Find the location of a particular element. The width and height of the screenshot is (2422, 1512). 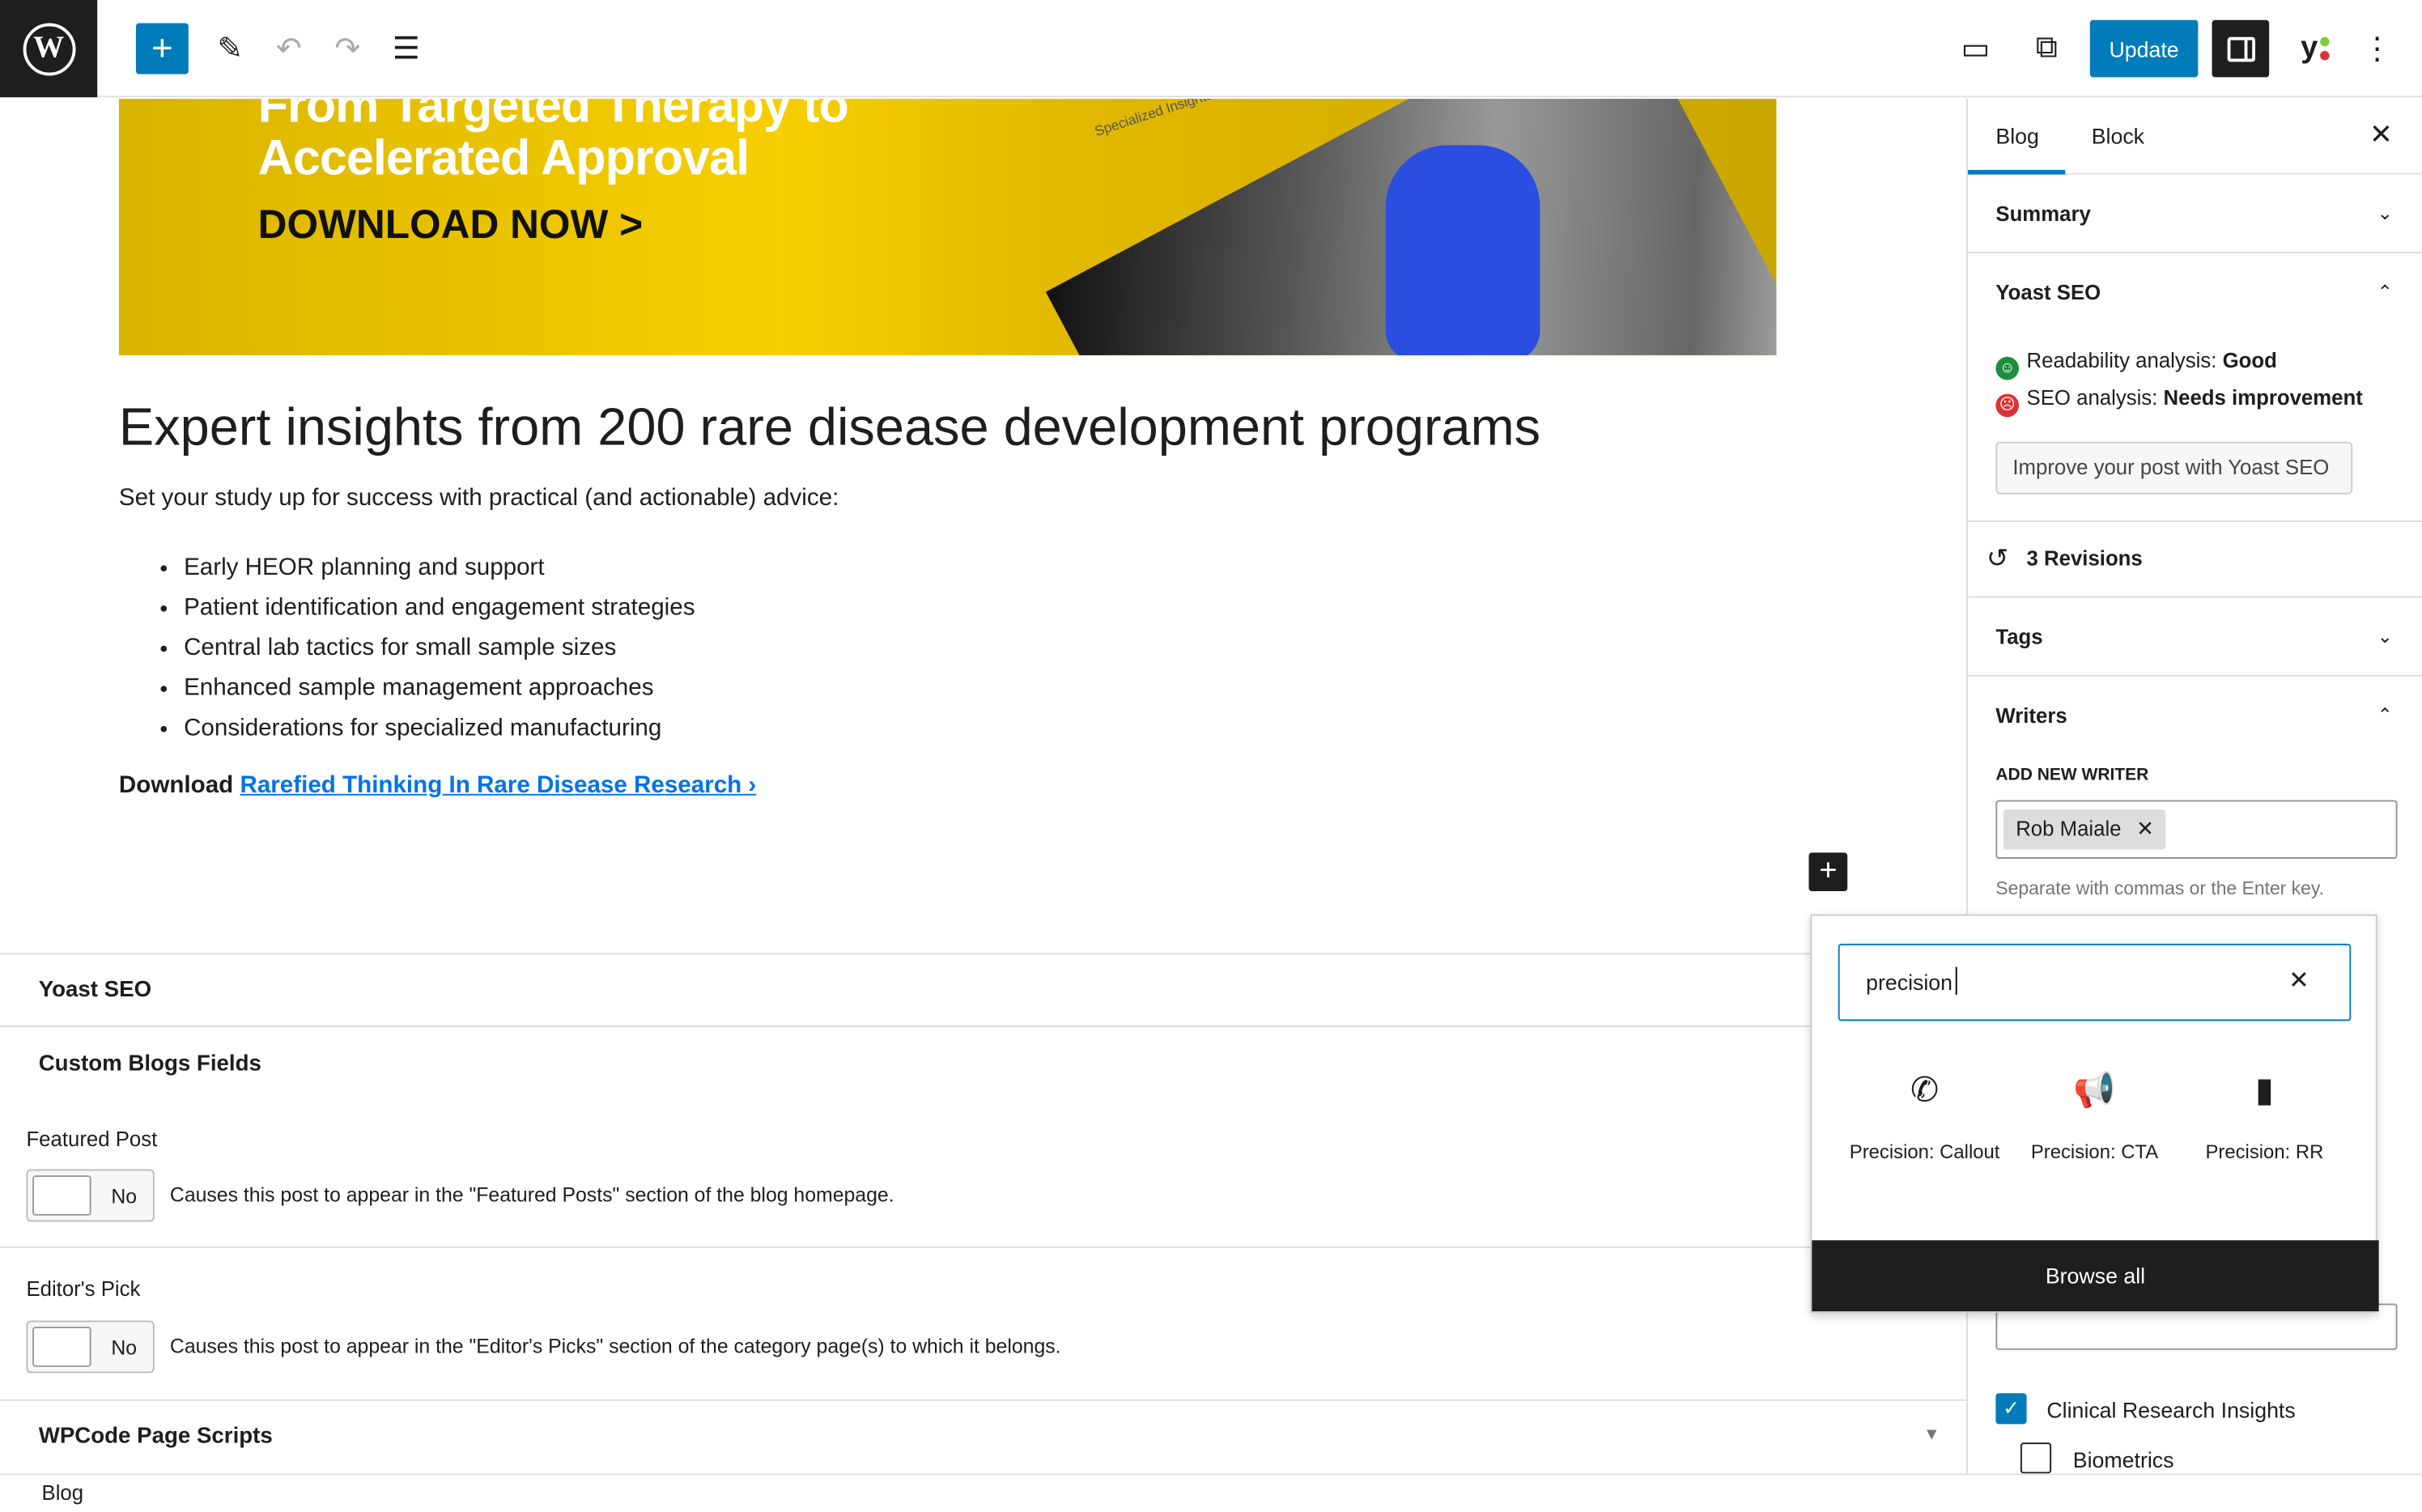

search-value: precision is located at coordinates (1909, 982).